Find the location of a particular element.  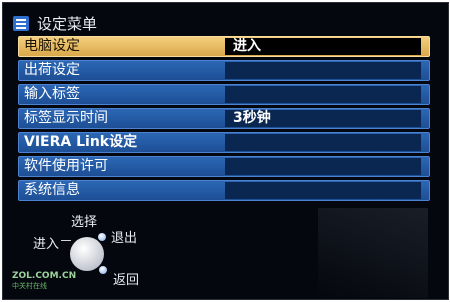

watermark-site: ZOL.COM.CN is located at coordinates (44, 276).